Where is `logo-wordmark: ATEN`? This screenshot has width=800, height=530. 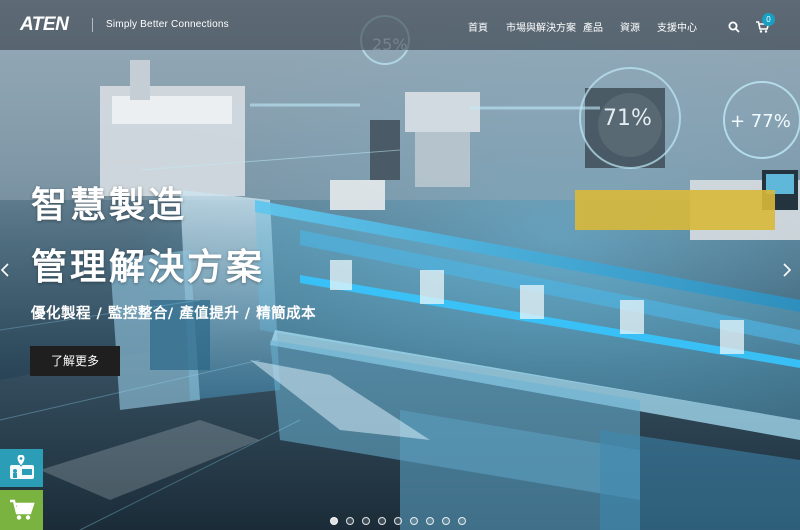
logo-wordmark: ATEN is located at coordinates (44, 24).